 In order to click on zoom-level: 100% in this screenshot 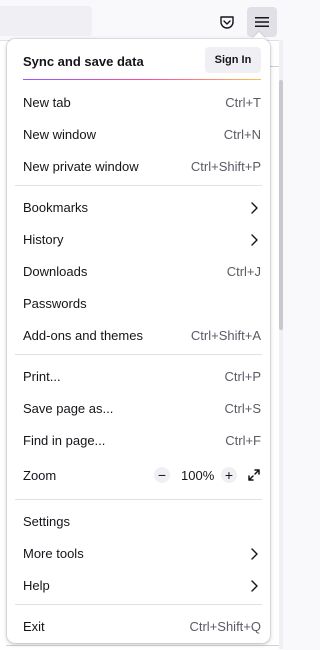, I will do `click(197, 475)`.